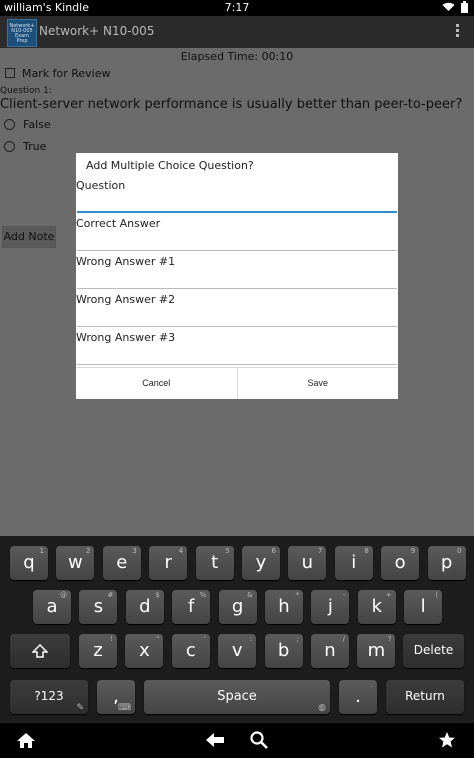  Describe the element at coordinates (98, 651) in the screenshot. I see `key-z: z!` at that location.